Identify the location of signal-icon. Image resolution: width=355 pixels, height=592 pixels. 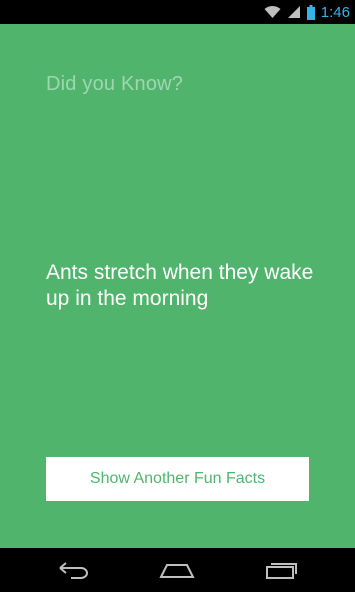
(294, 12).